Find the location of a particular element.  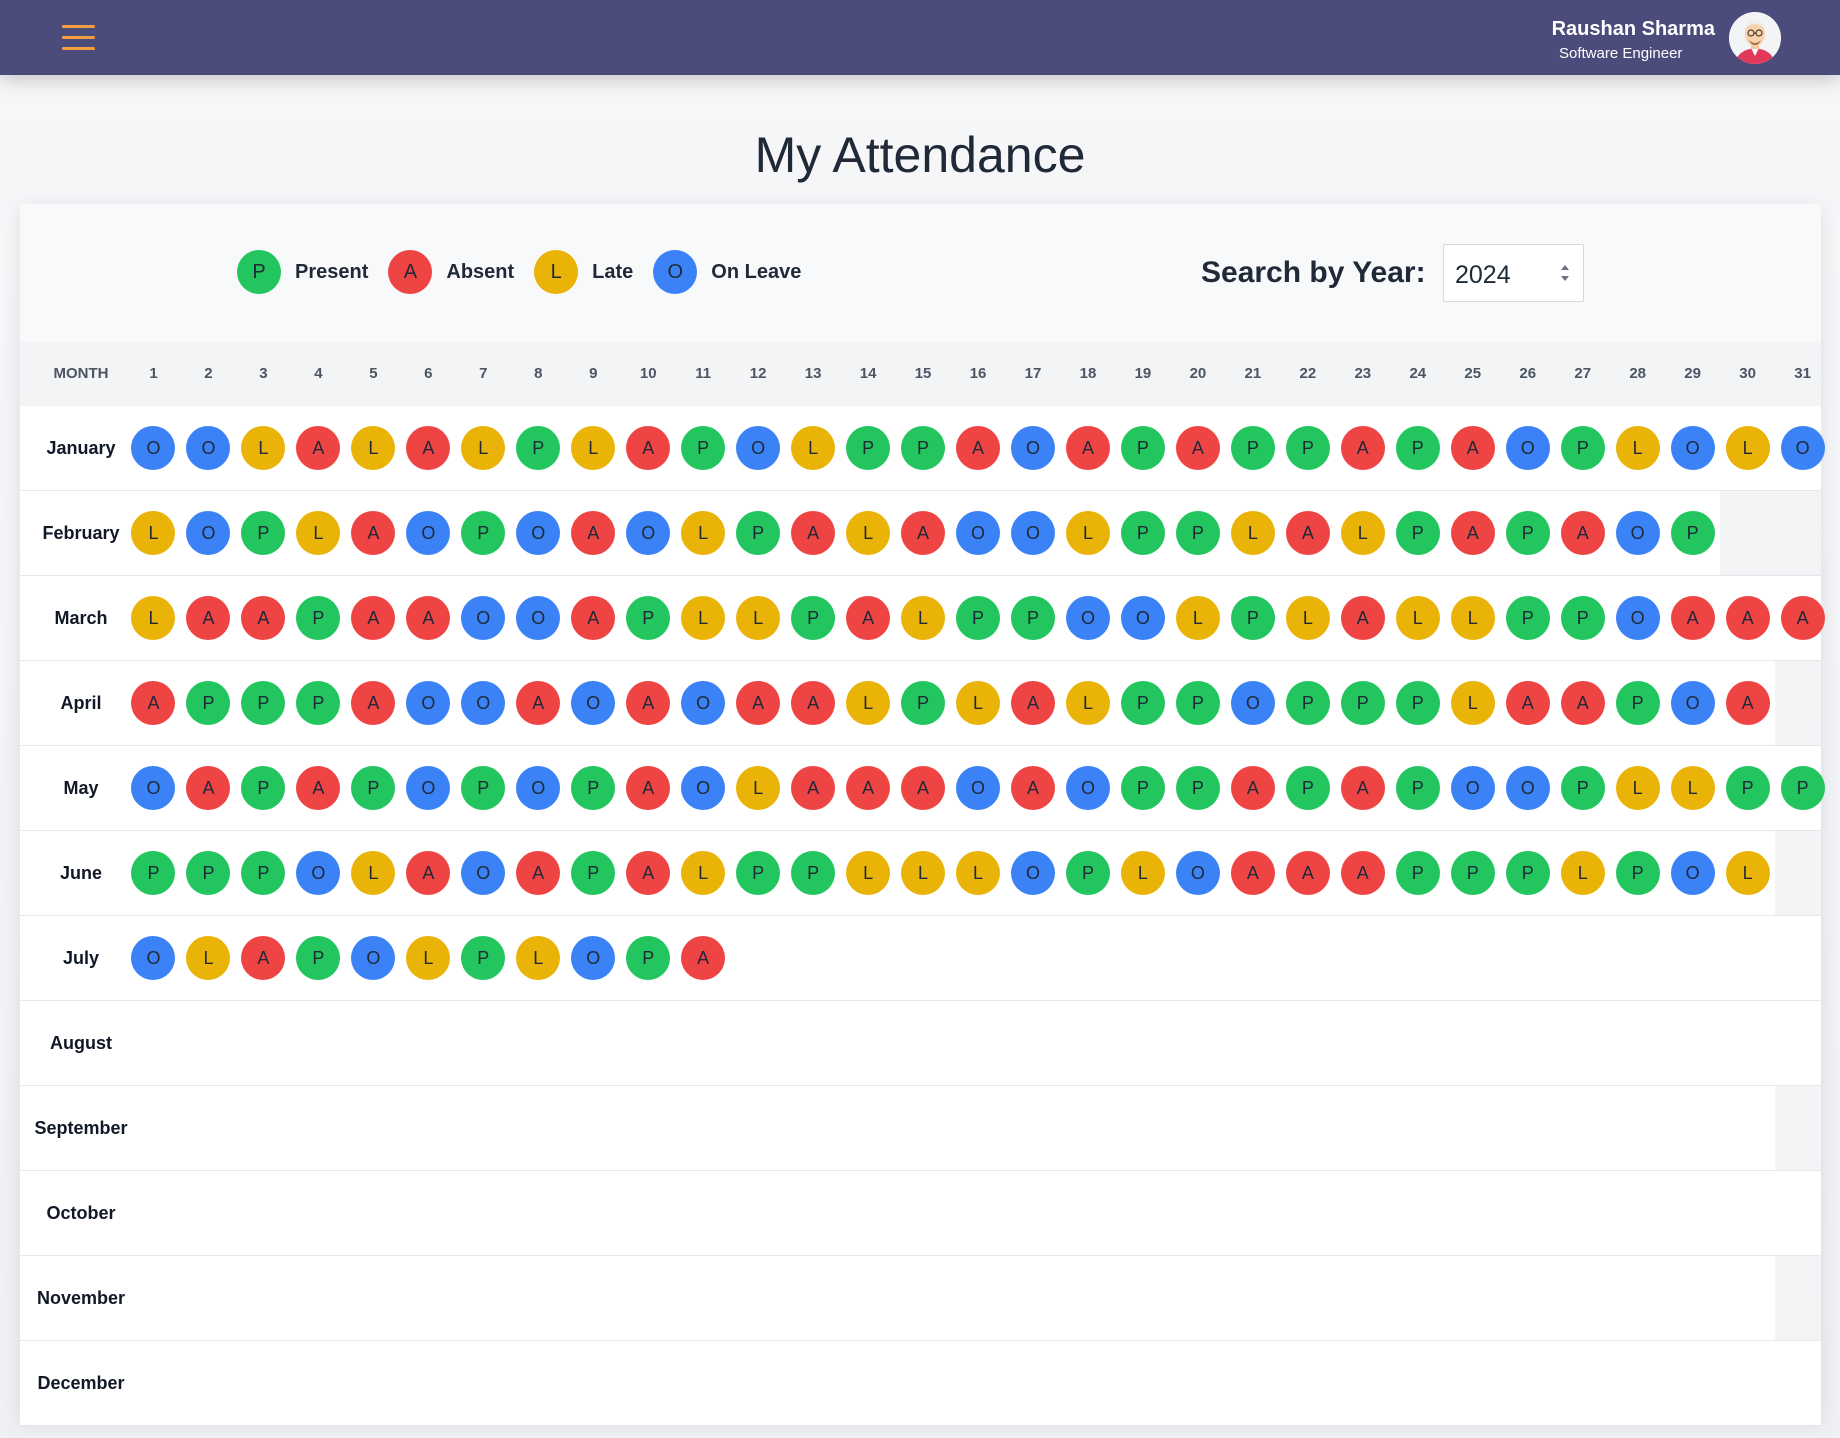

year-number-input: 2024 is located at coordinates (1513, 273).